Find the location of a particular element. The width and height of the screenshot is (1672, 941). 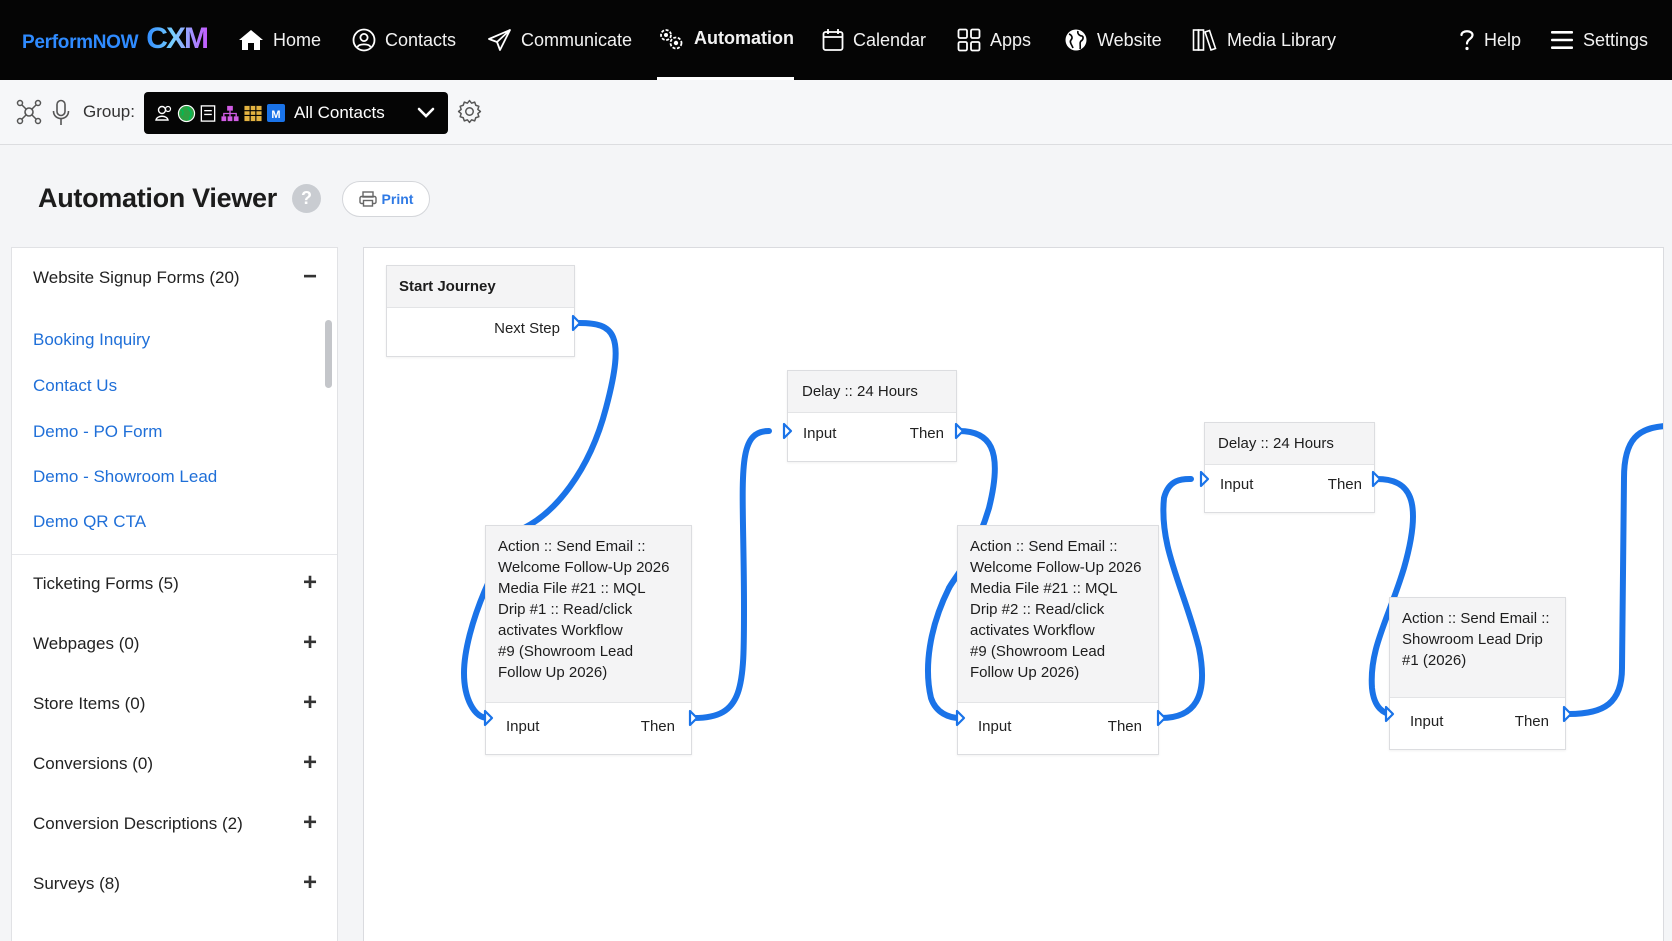

books-icon is located at coordinates (1204, 40).